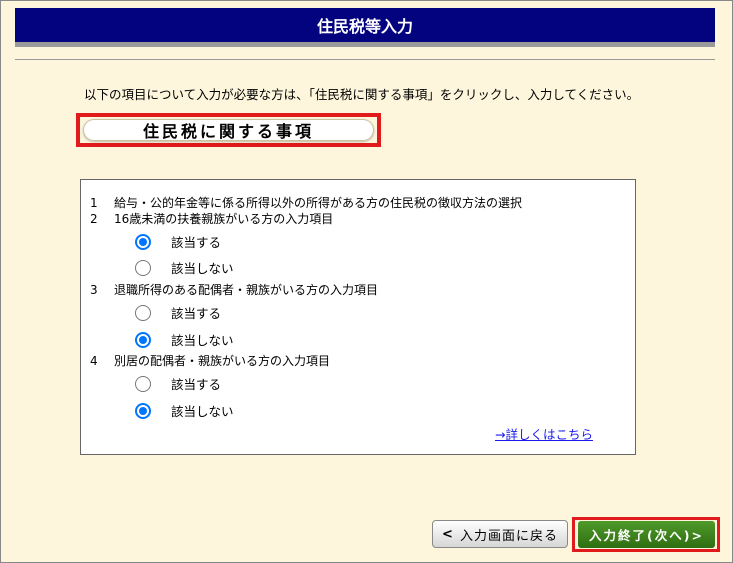  What do you see at coordinates (318, 203) in the screenshot?
I see `item-label: 給与・公的年金等に係る所得以外の所得がある方の住民税の徴収方法の選択` at bounding box center [318, 203].